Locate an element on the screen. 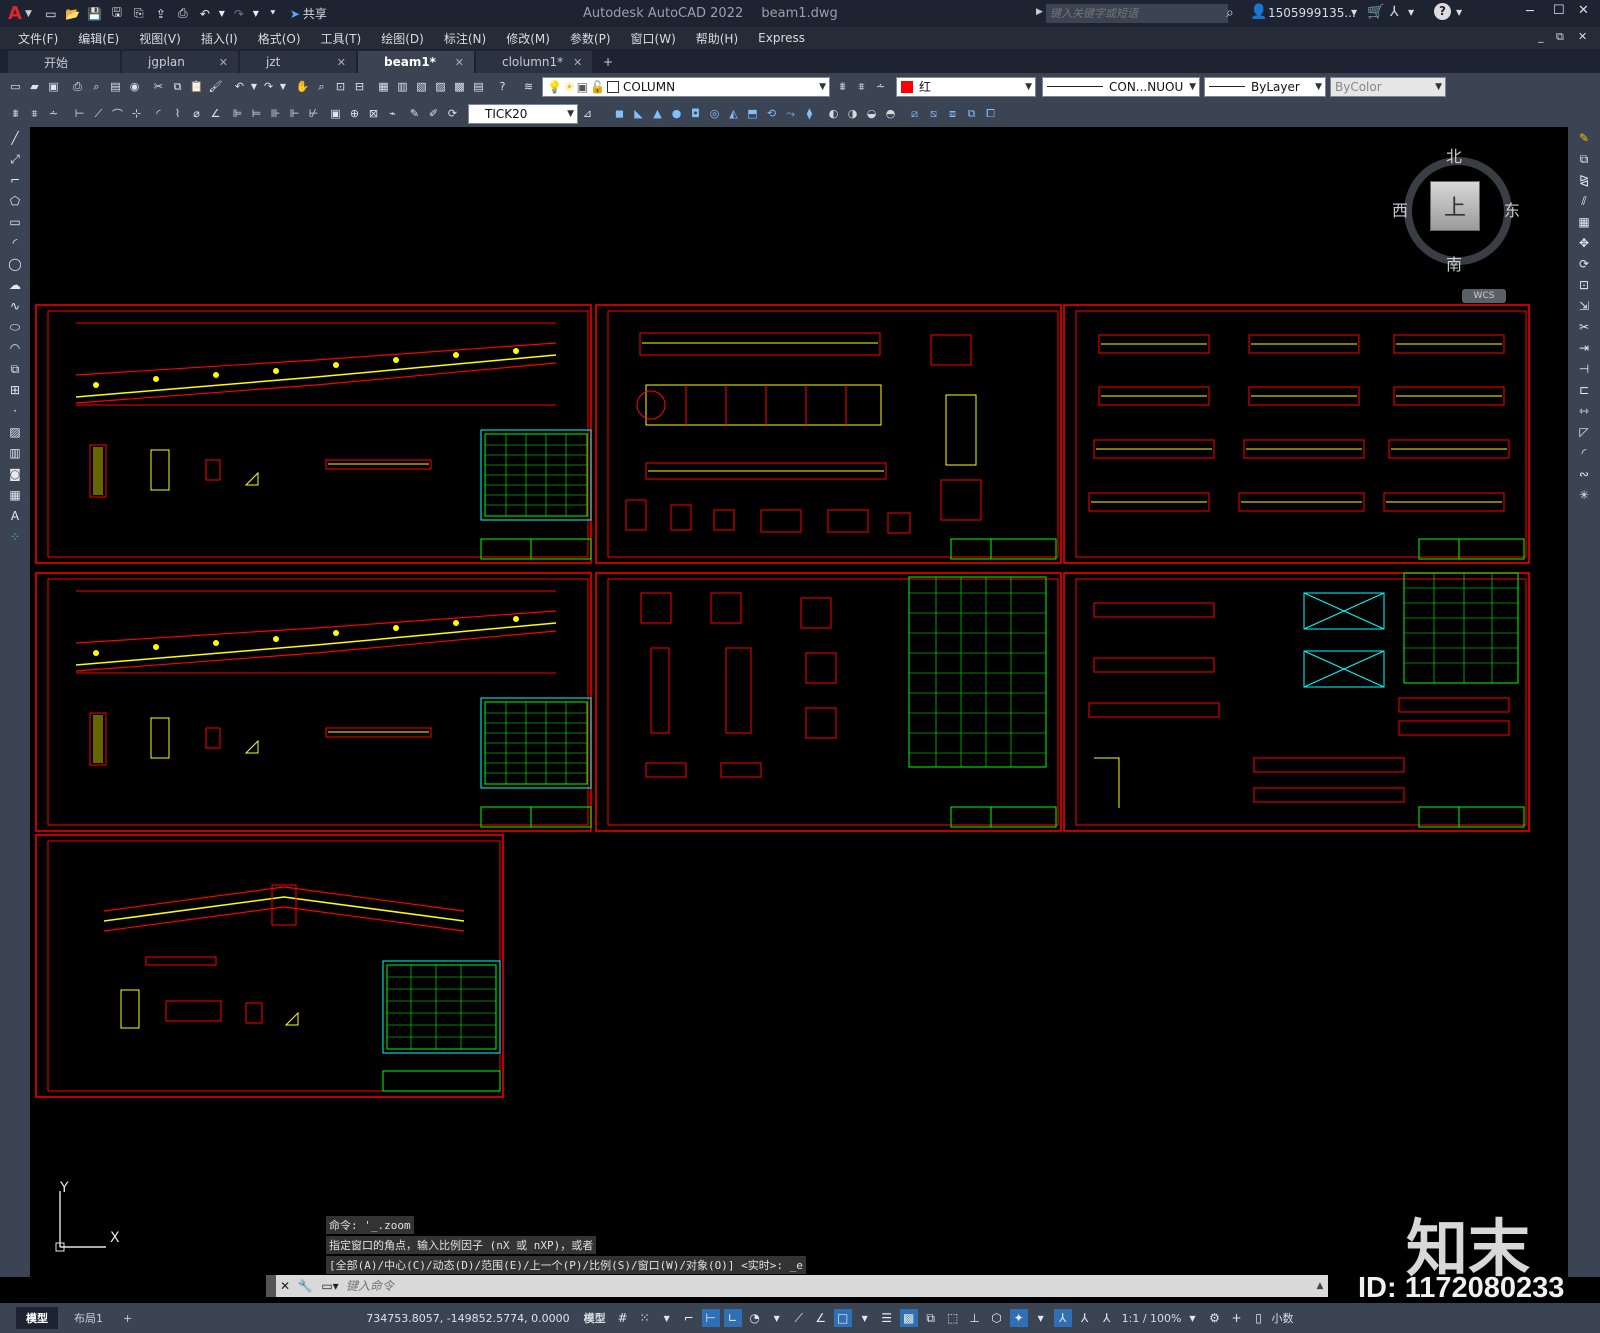 Image resolution: width=1600 pixels, height=1333 pixels. arc-icon: ◜ is located at coordinates (15, 244).